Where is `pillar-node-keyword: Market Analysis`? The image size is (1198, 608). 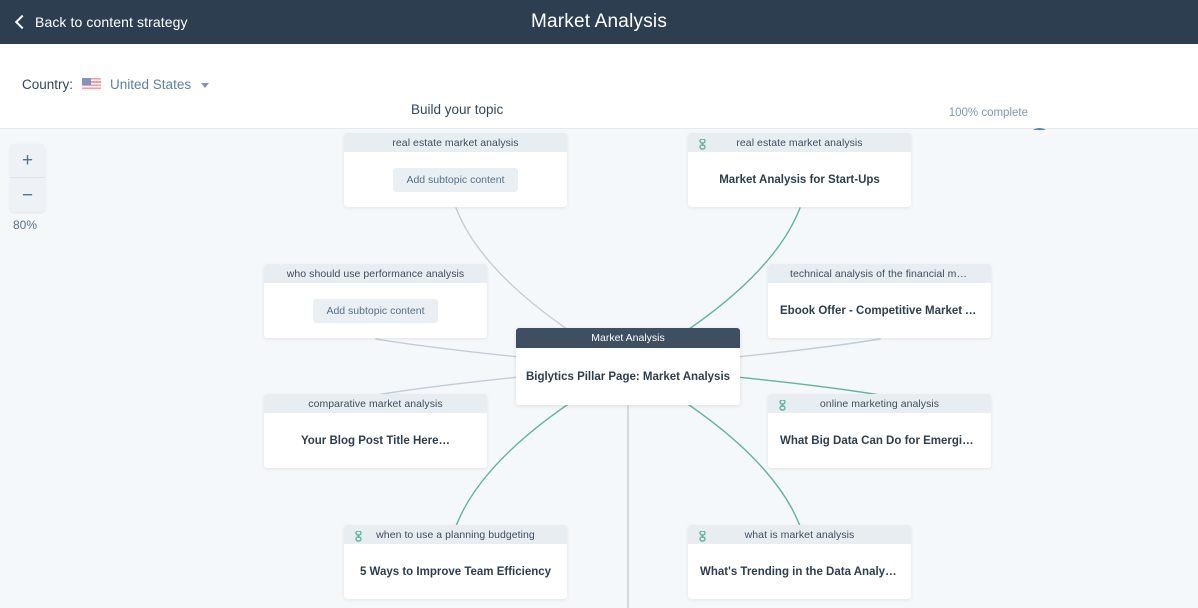
pillar-node-keyword: Market Analysis is located at coordinates (628, 338).